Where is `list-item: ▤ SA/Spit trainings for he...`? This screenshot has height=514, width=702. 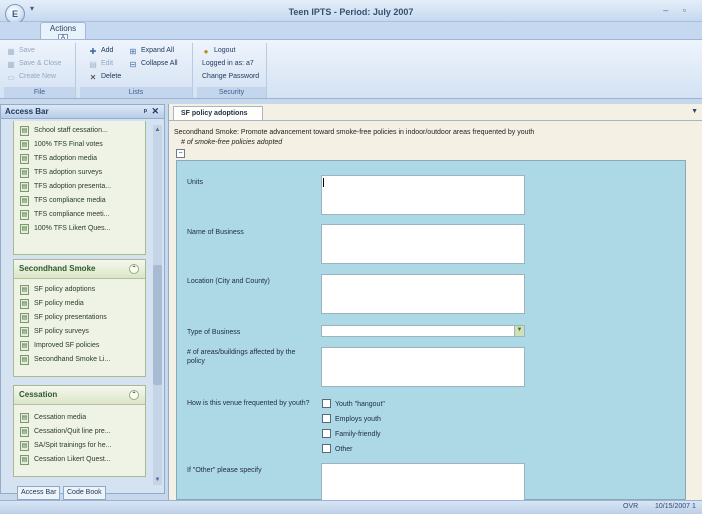
list-item: ▤ SA/Spit trainings for he... is located at coordinates (79, 446).